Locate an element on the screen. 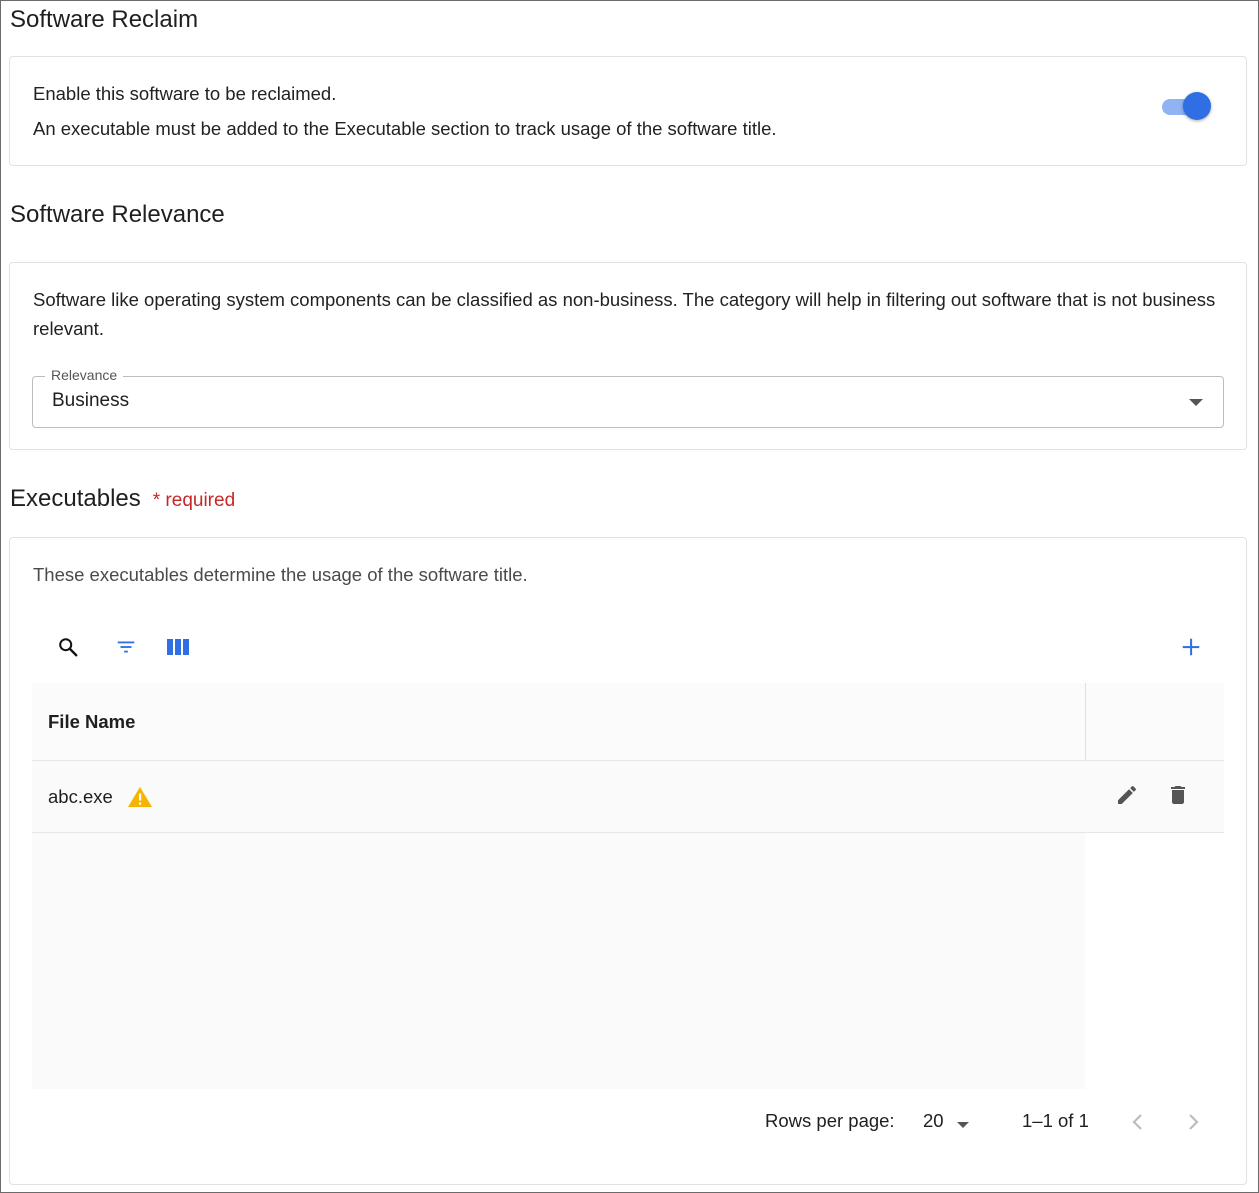  toggle-thumb is located at coordinates (1197, 106).